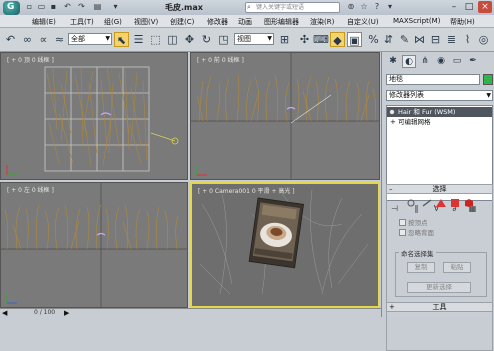  What do you see at coordinates (364, 7) in the screenshot?
I see `communication-center-icon: ☆` at bounding box center [364, 7].